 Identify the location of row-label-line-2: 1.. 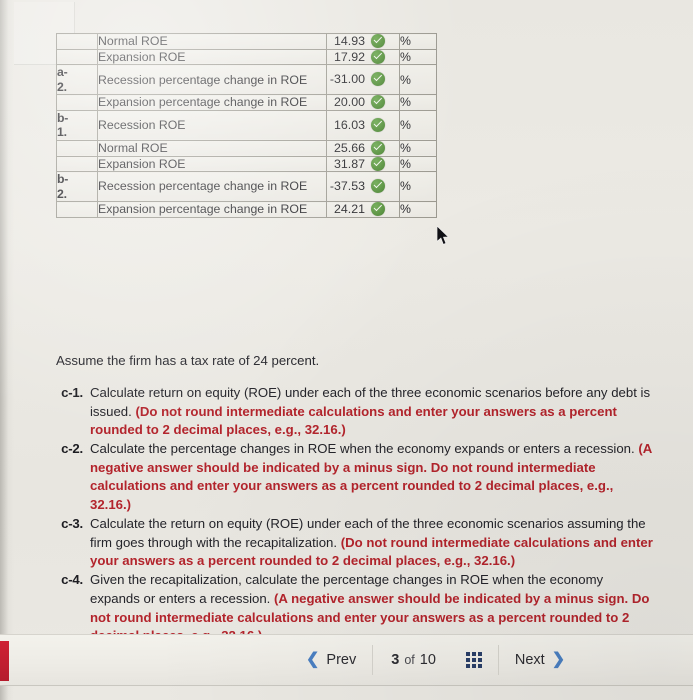
(62, 132).